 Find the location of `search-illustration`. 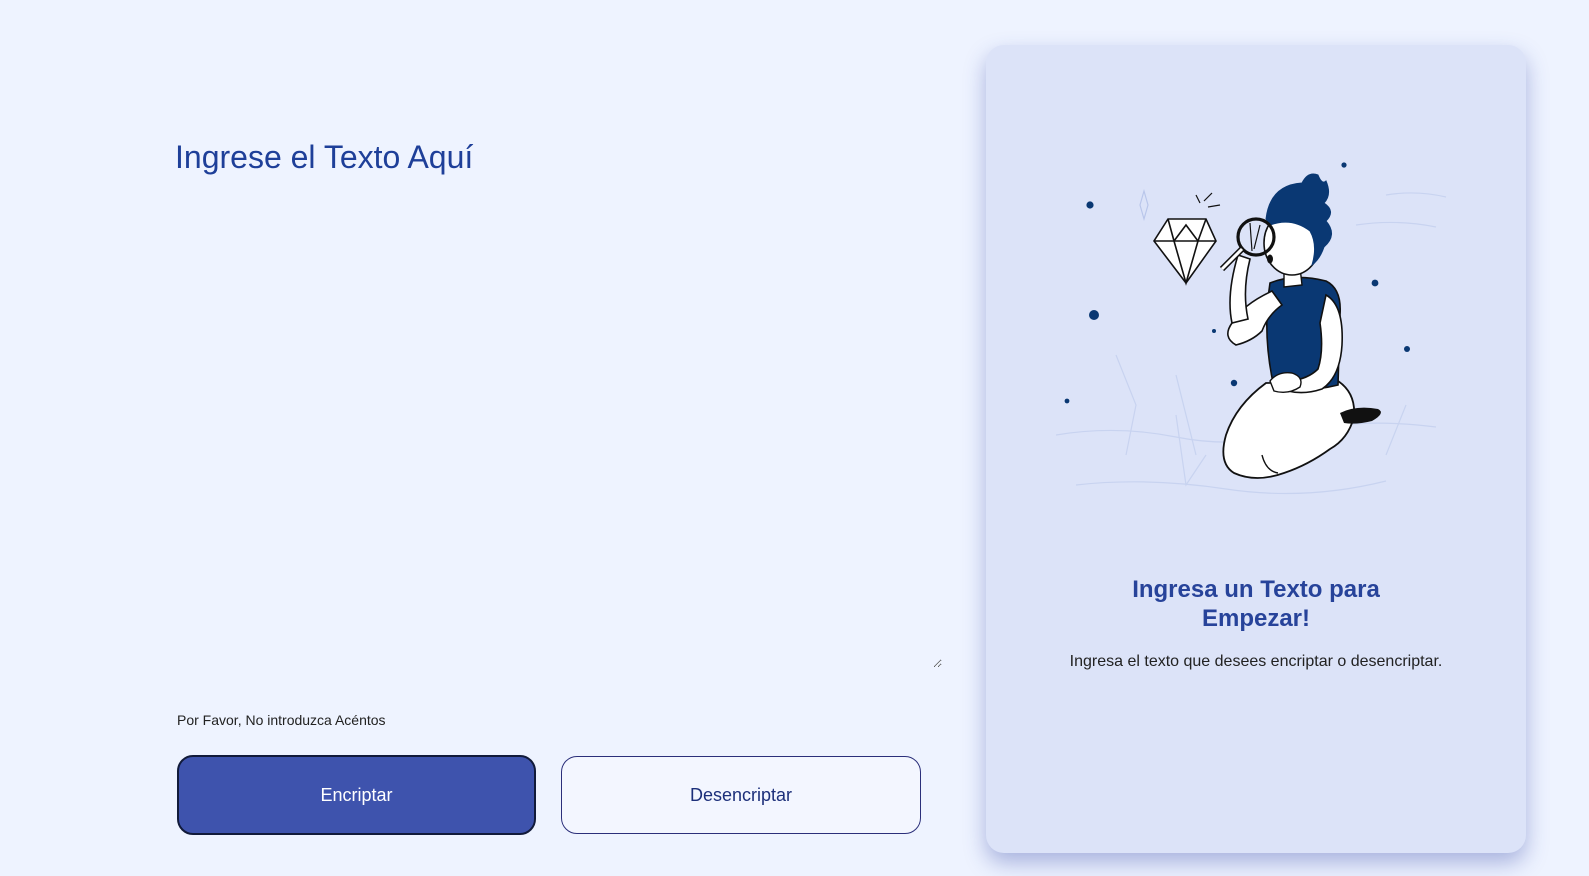

search-illustration is located at coordinates (1251, 328).